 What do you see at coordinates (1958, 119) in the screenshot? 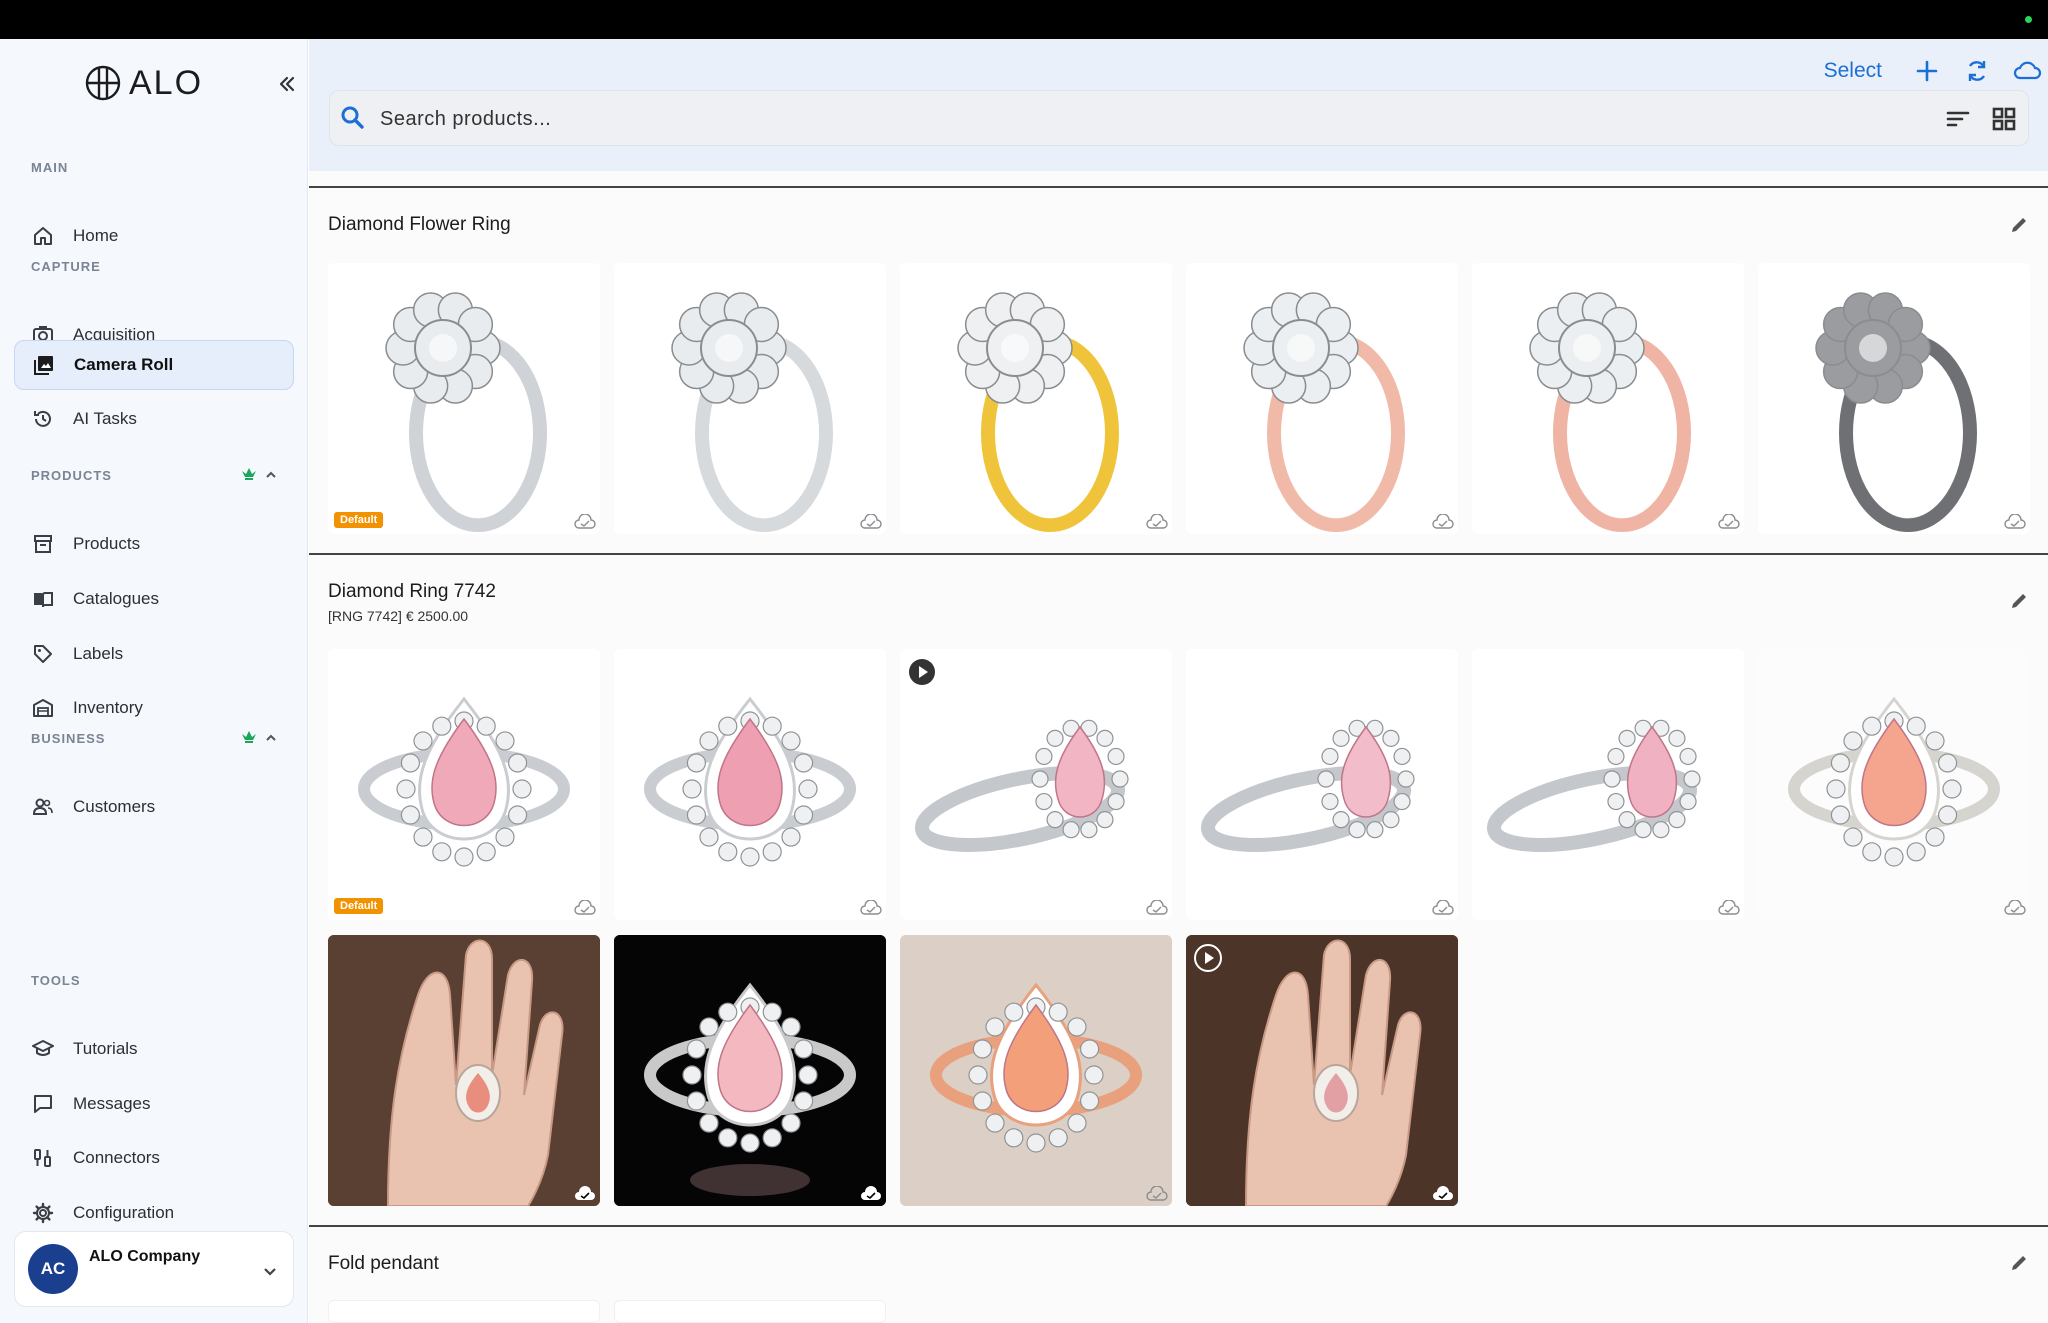
I see `sort-icon` at bounding box center [1958, 119].